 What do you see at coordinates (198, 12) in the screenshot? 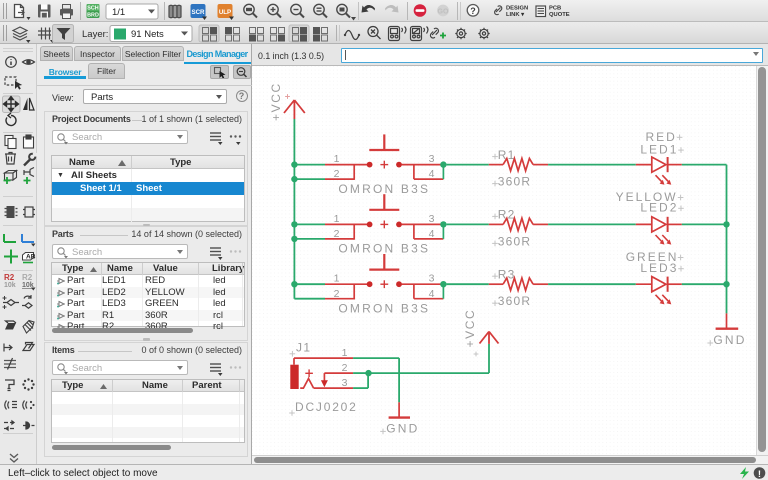
I see `svg-text: SCR` at bounding box center [198, 12].